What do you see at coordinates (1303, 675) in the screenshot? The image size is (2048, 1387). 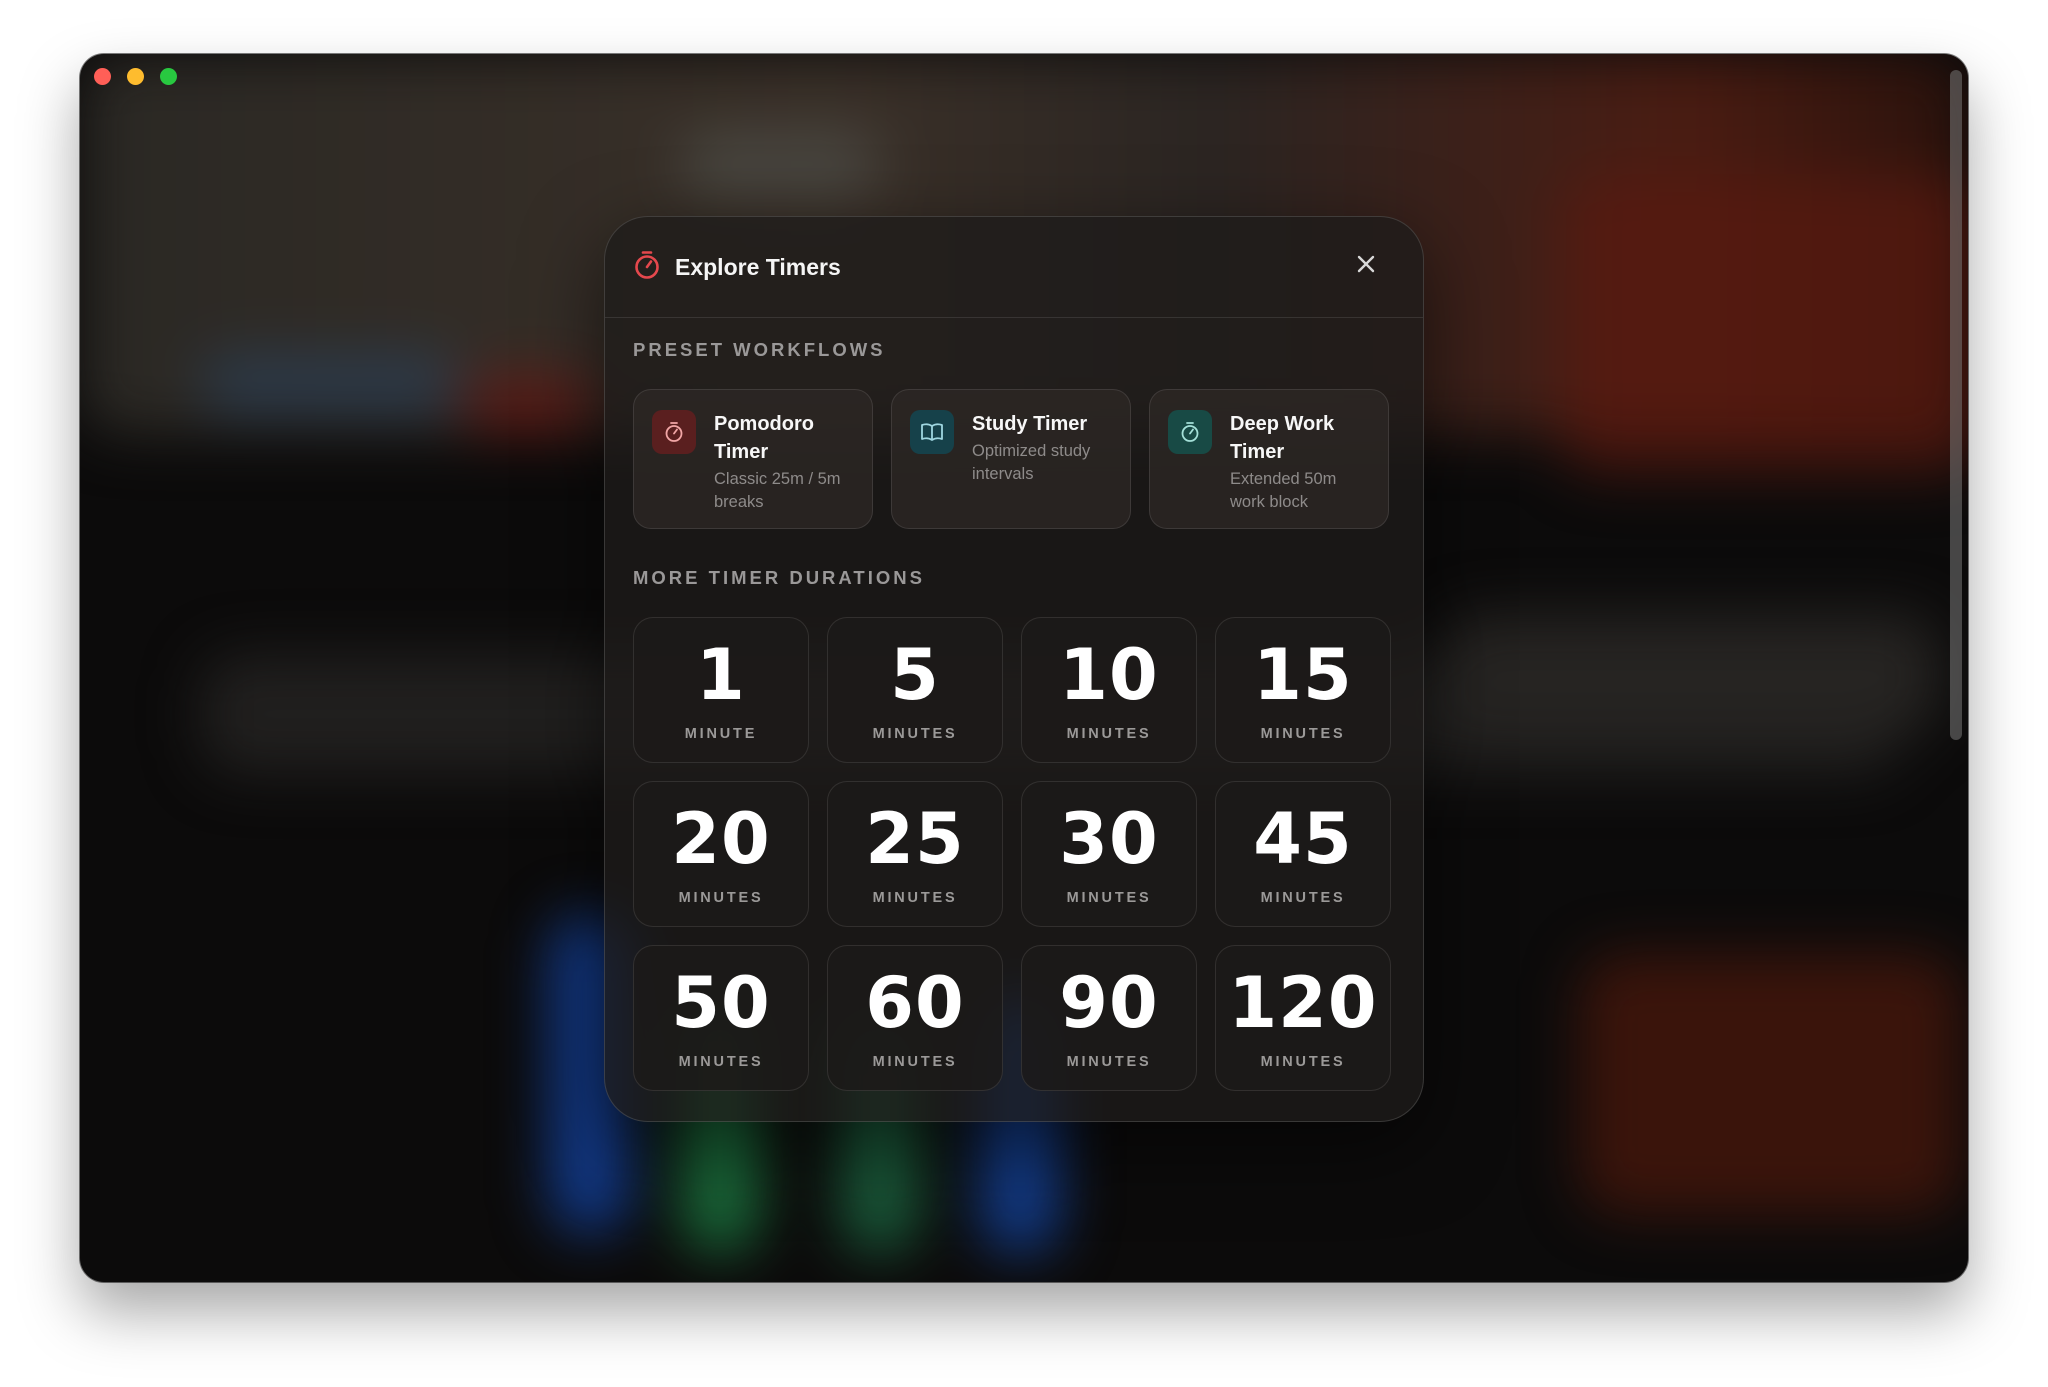 I see `duration-value: 15` at bounding box center [1303, 675].